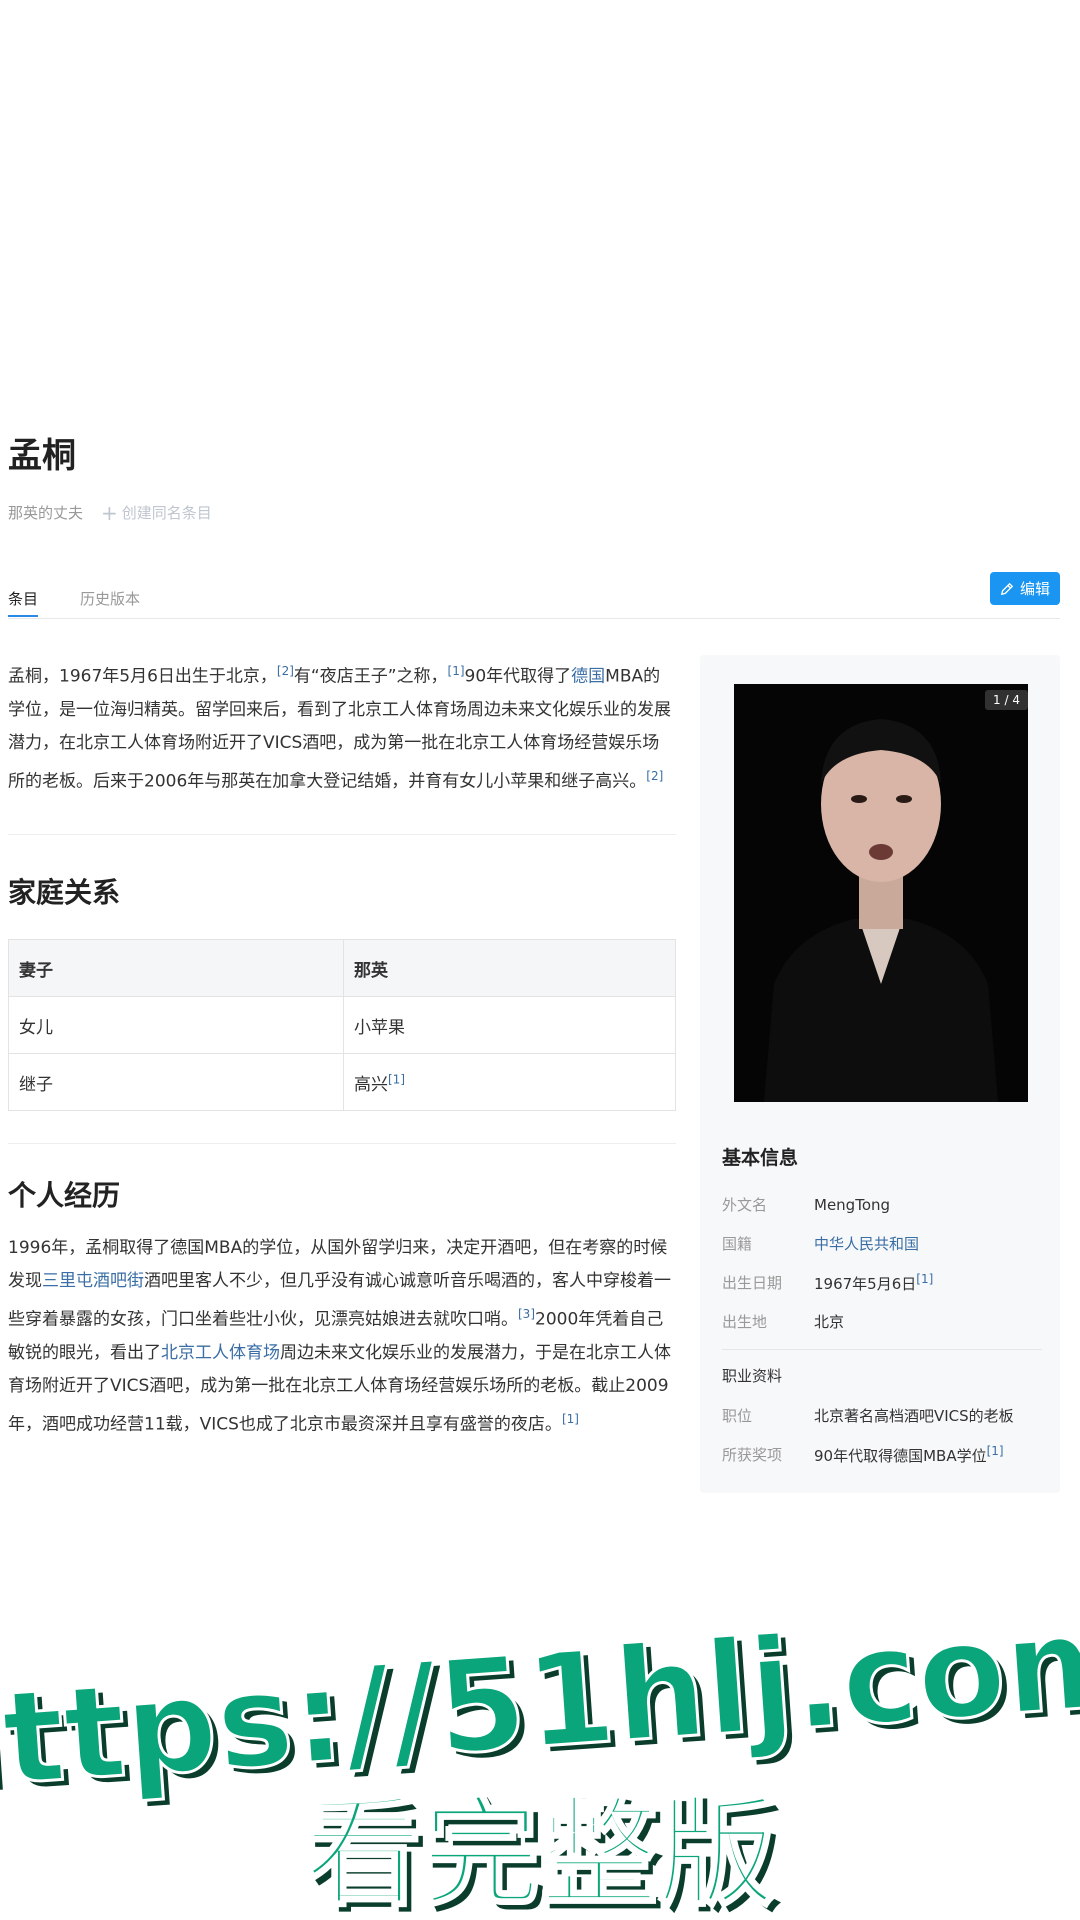 Image resolution: width=1080 pixels, height=1920 pixels. What do you see at coordinates (752, 1375) in the screenshot?
I see `career-info-title: 职业资料` at bounding box center [752, 1375].